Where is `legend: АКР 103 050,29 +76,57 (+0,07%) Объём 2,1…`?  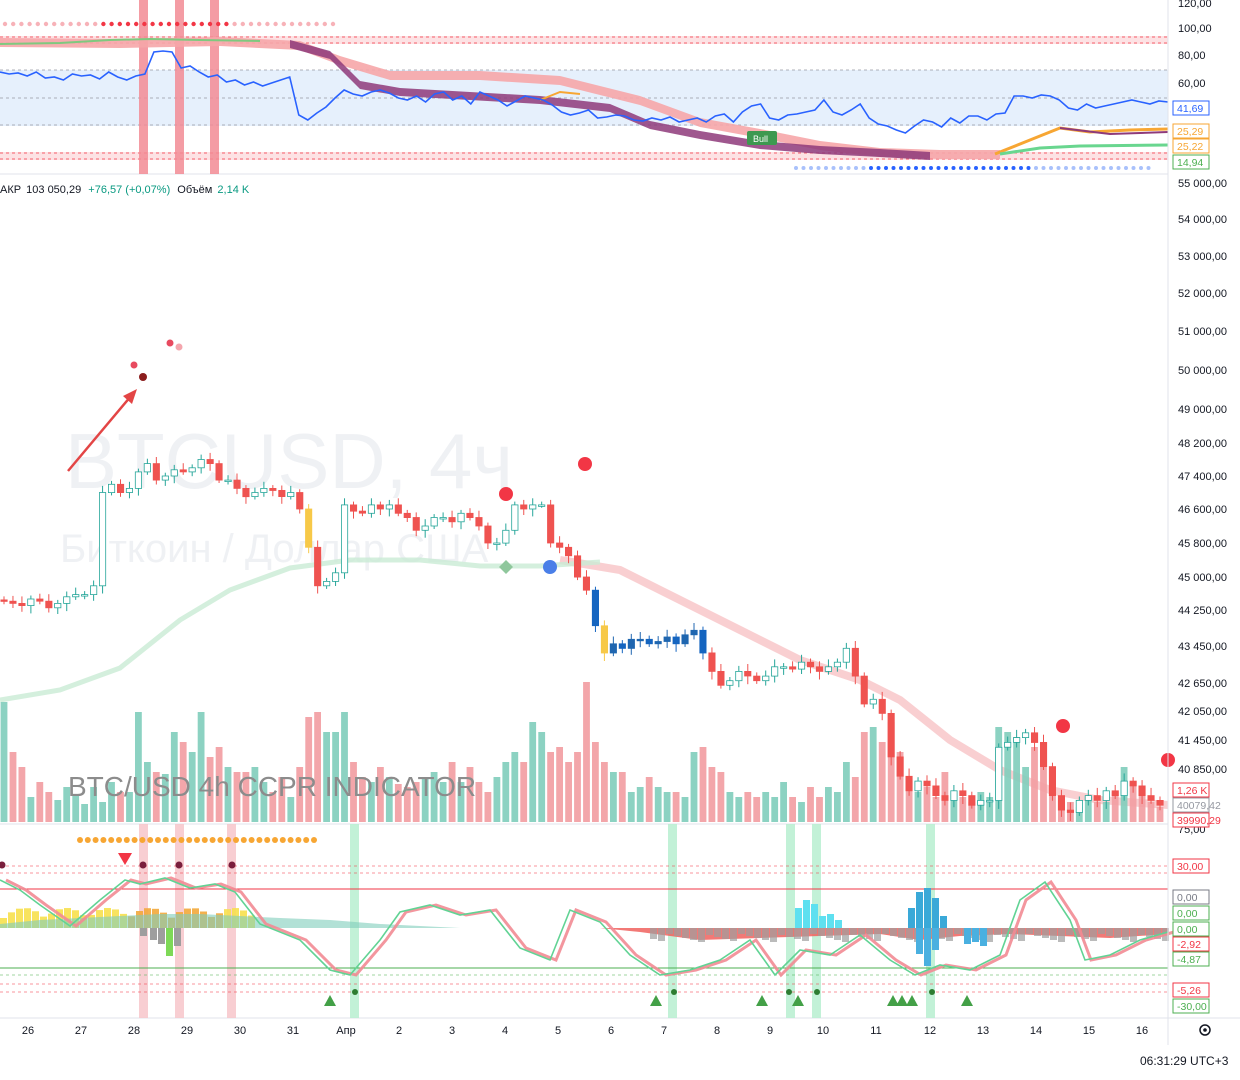
legend: АКР 103 050,29 +76,57 (+0,07%) Объём 2,1… is located at coordinates (125, 190).